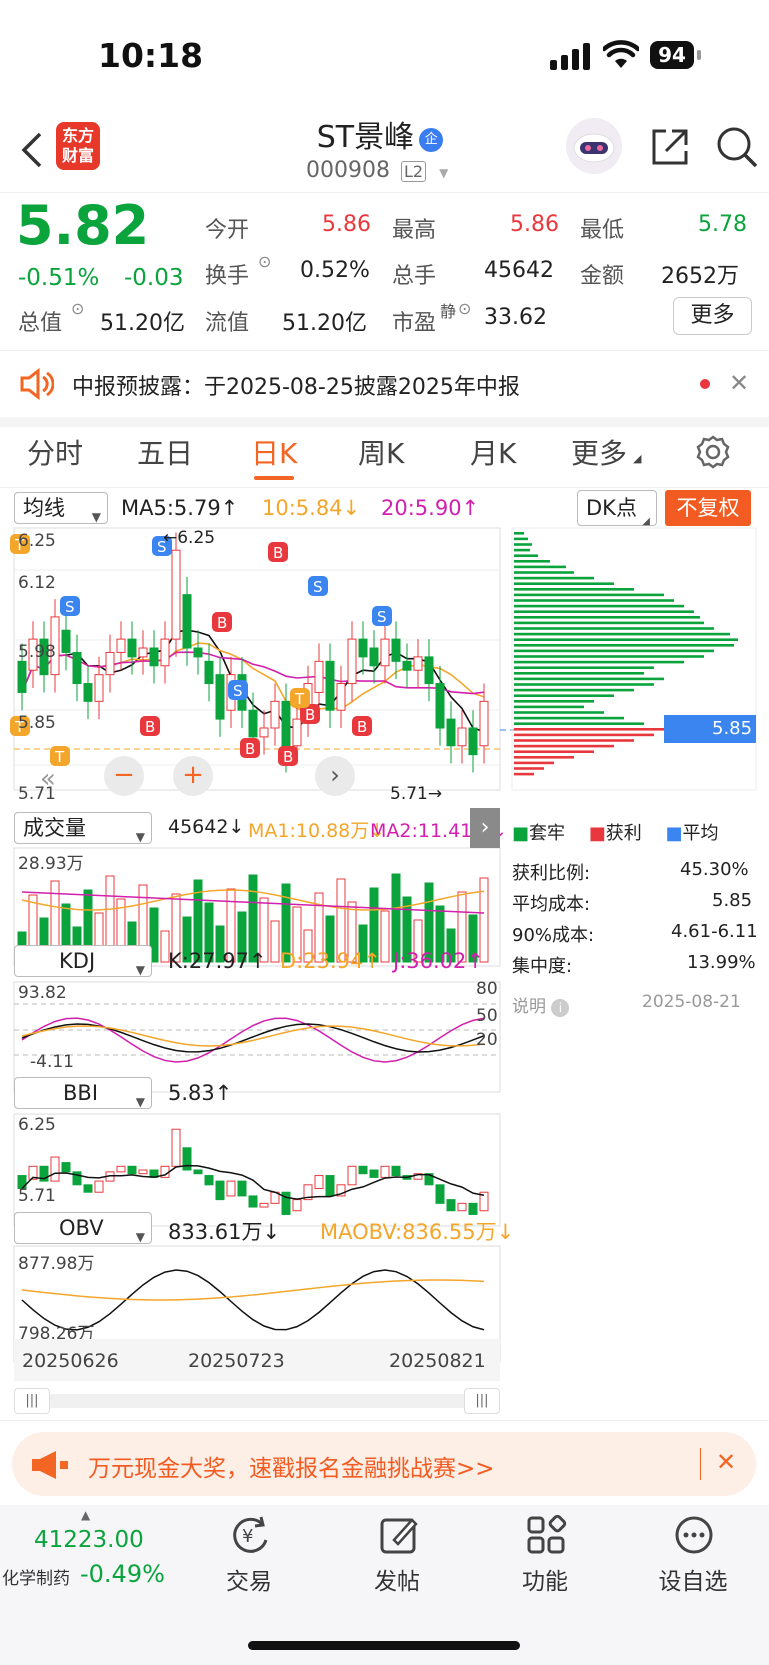 The image size is (769, 1665). What do you see at coordinates (437, 1361) in the screenshot?
I see `date-label: 20250821` at bounding box center [437, 1361].